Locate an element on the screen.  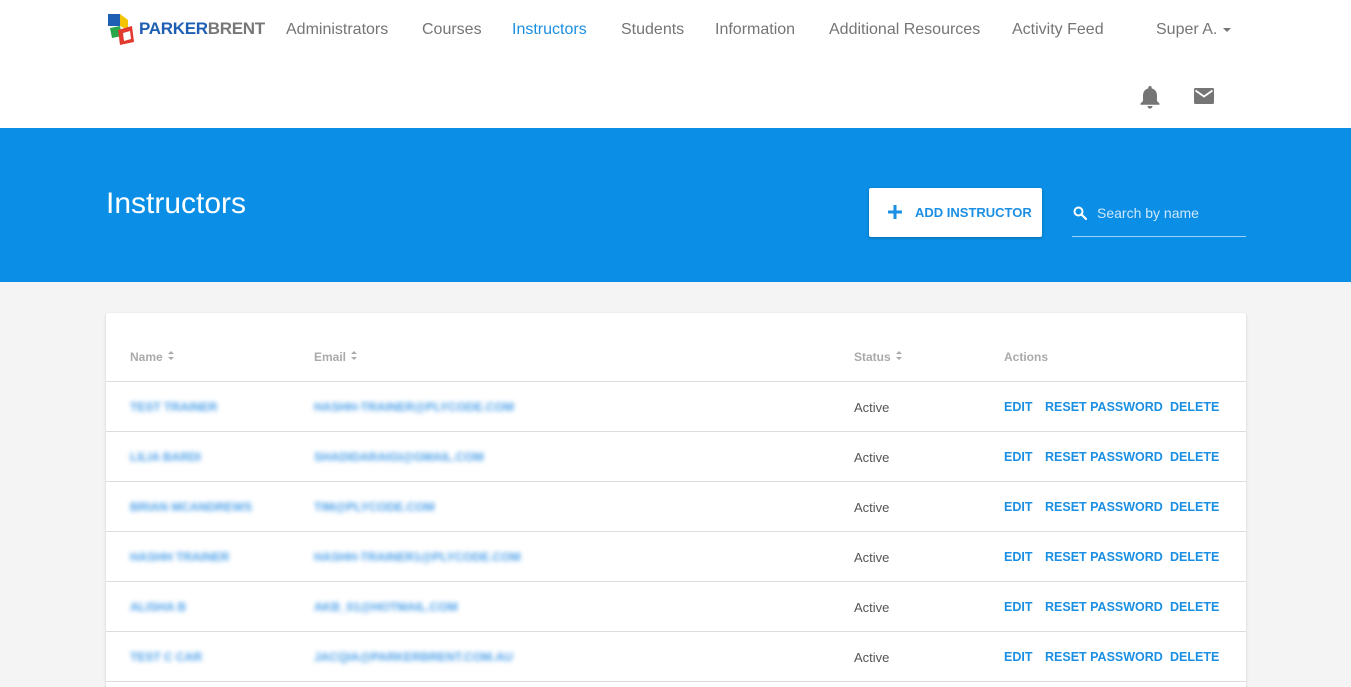
column-header-email-label: Email is located at coordinates (330, 357).